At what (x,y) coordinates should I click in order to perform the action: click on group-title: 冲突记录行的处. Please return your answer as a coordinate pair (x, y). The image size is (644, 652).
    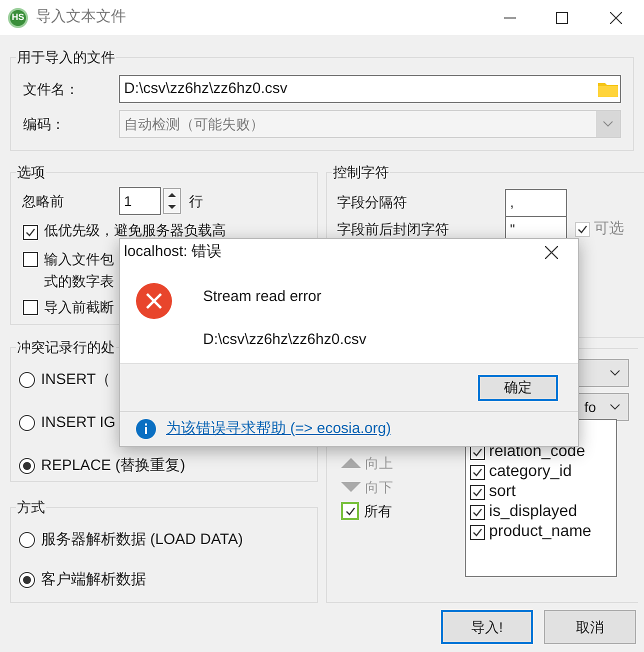
    Looking at the image, I should click on (66, 347).